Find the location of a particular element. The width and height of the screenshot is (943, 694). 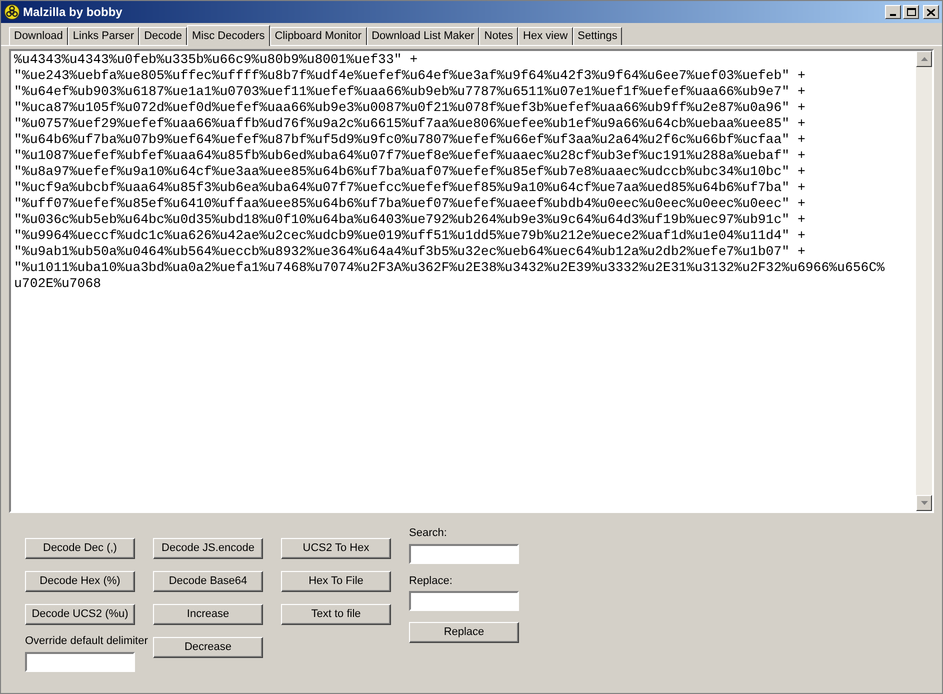

scroll-up-button is located at coordinates (924, 59).